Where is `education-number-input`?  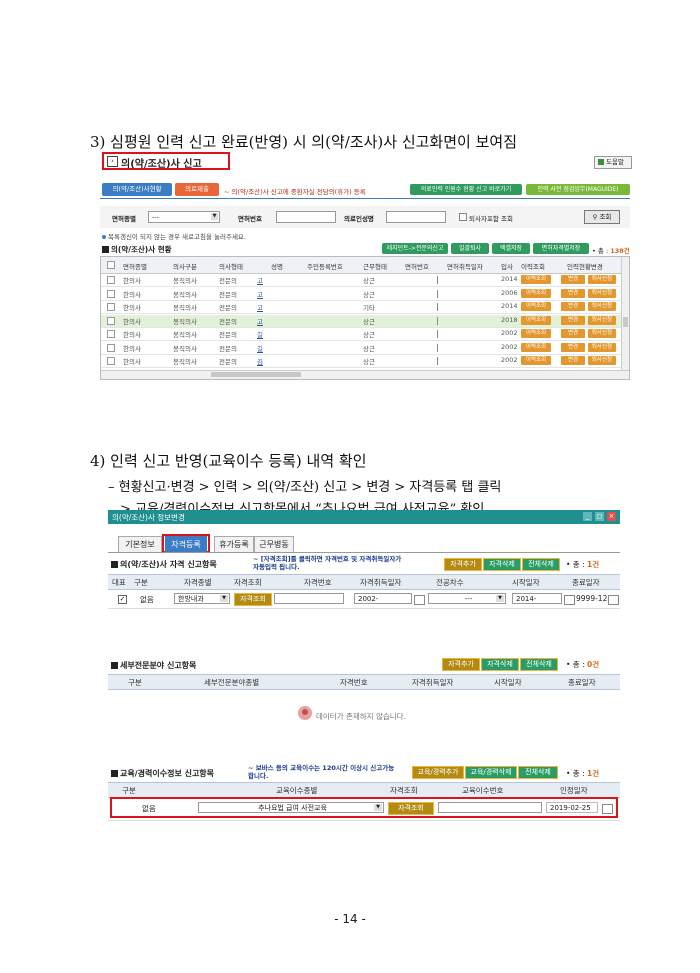 education-number-input is located at coordinates (490, 807).